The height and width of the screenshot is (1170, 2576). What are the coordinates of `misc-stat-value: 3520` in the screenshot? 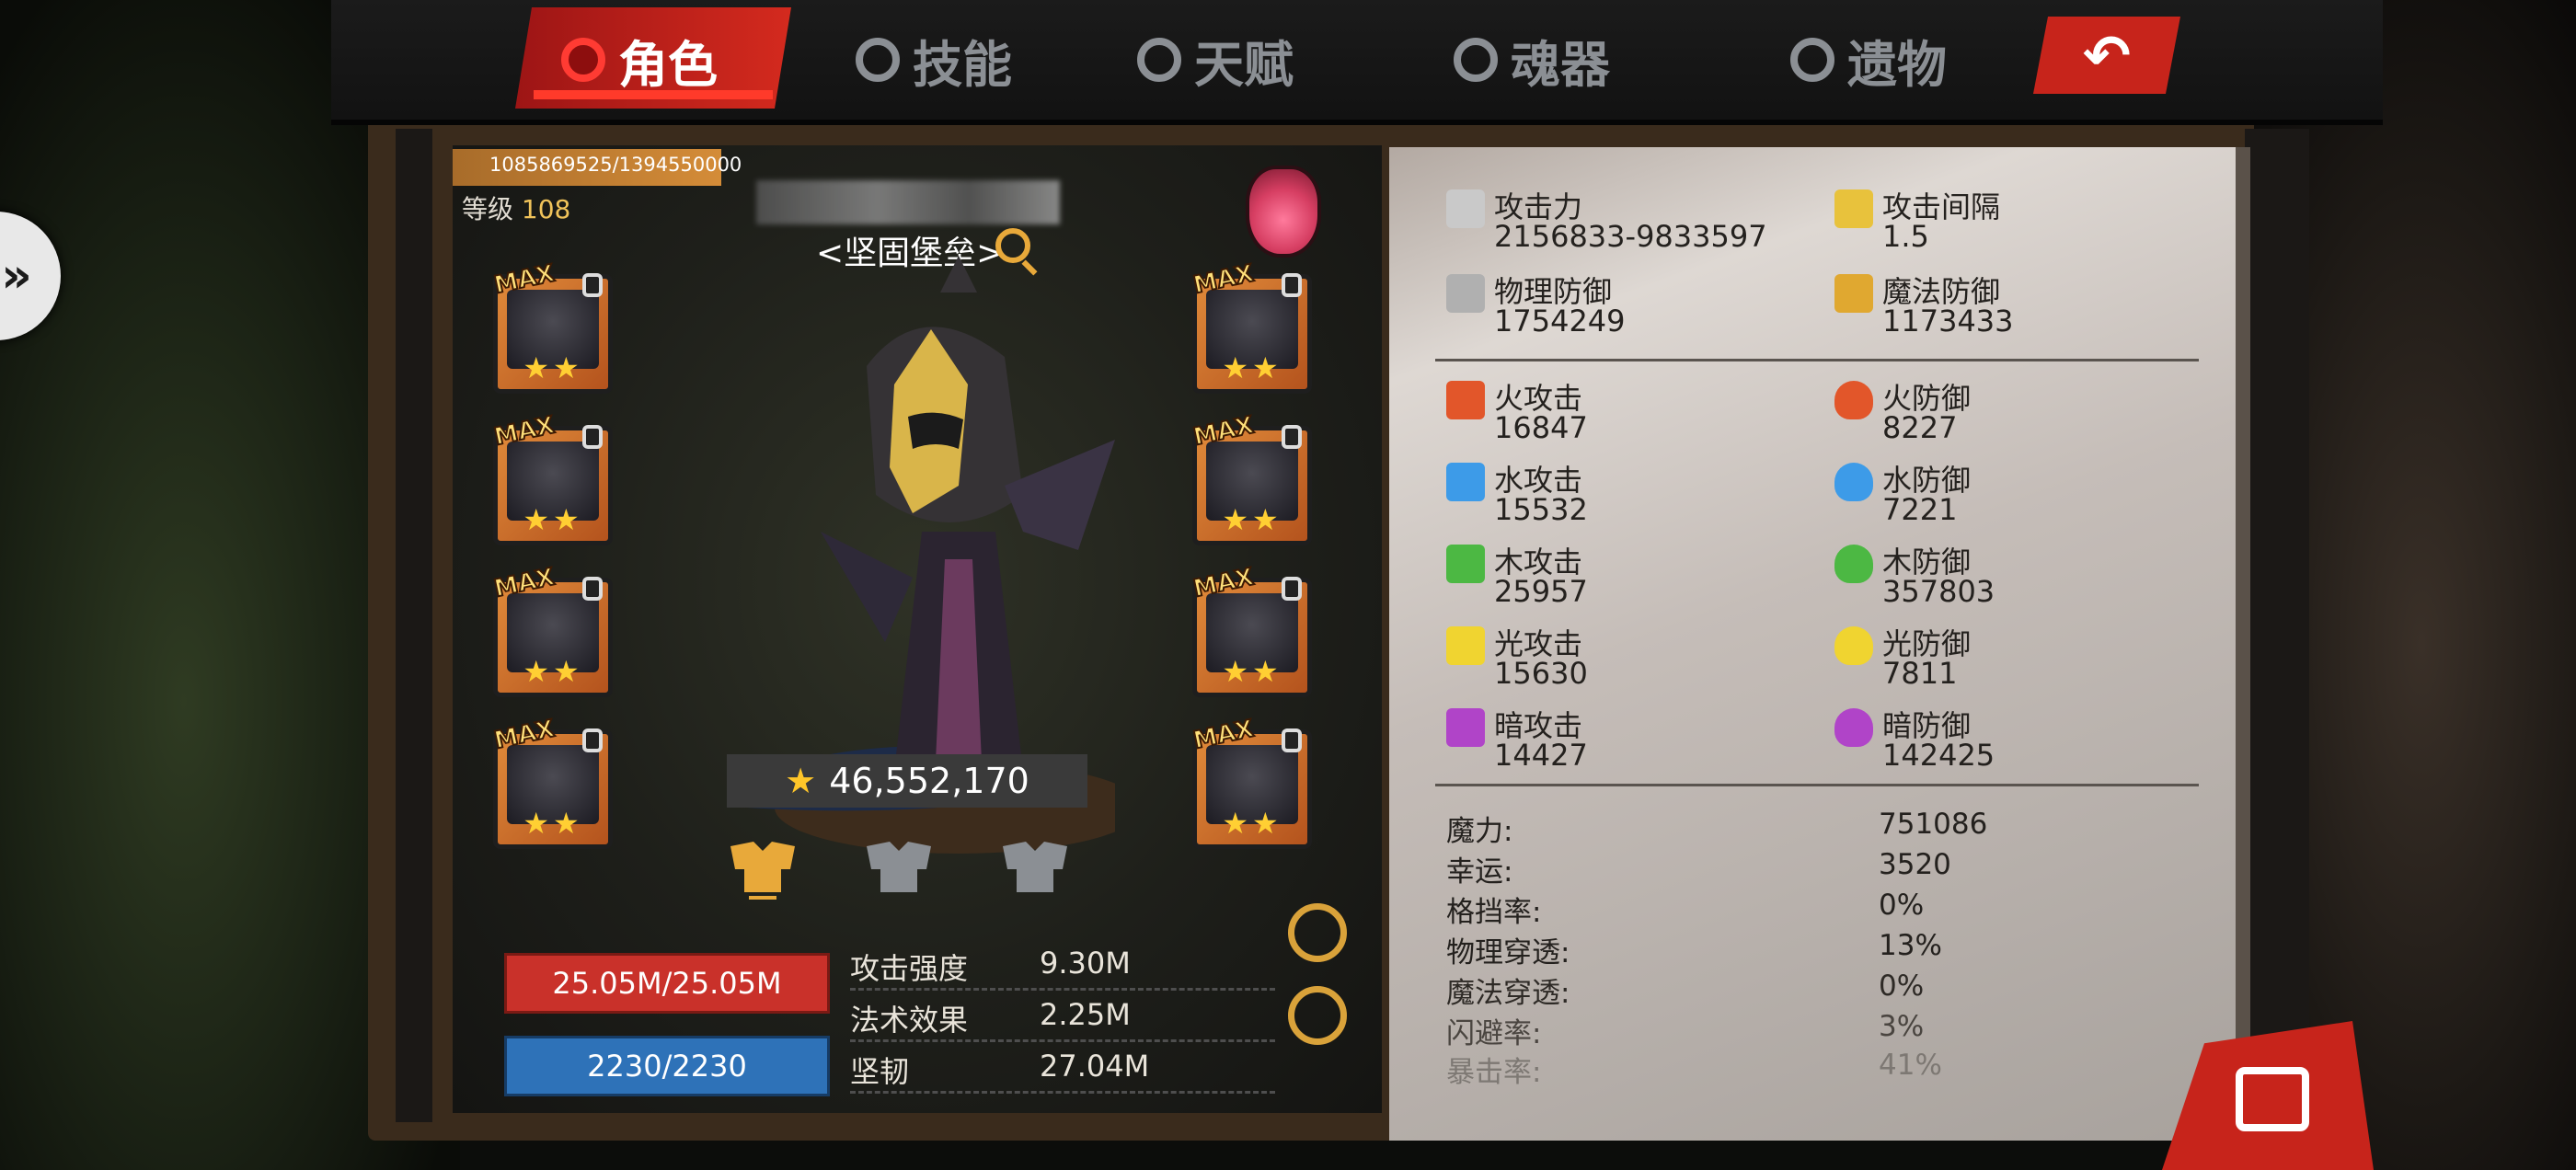 It's located at (1915, 864).